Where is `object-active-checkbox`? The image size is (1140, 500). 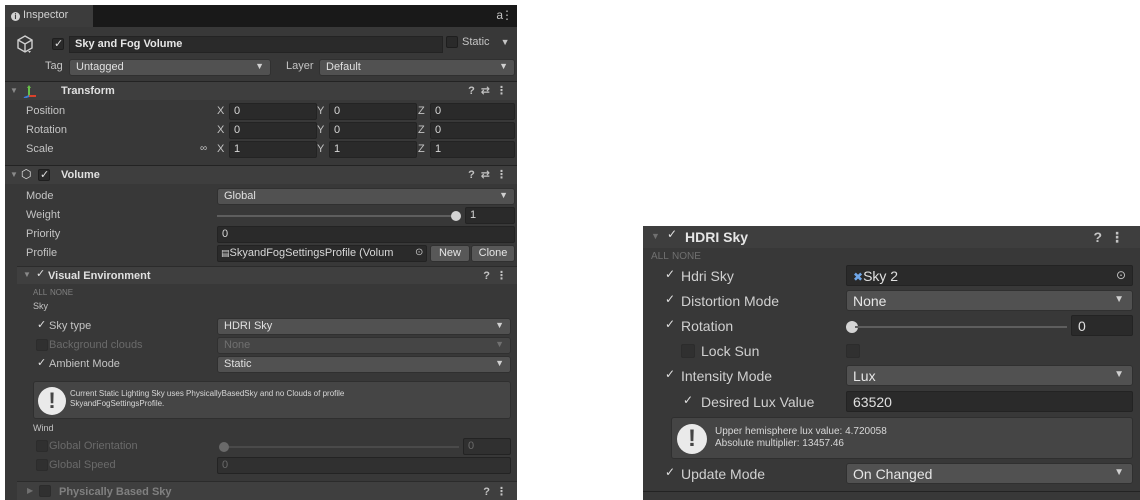 object-active-checkbox is located at coordinates (58, 43).